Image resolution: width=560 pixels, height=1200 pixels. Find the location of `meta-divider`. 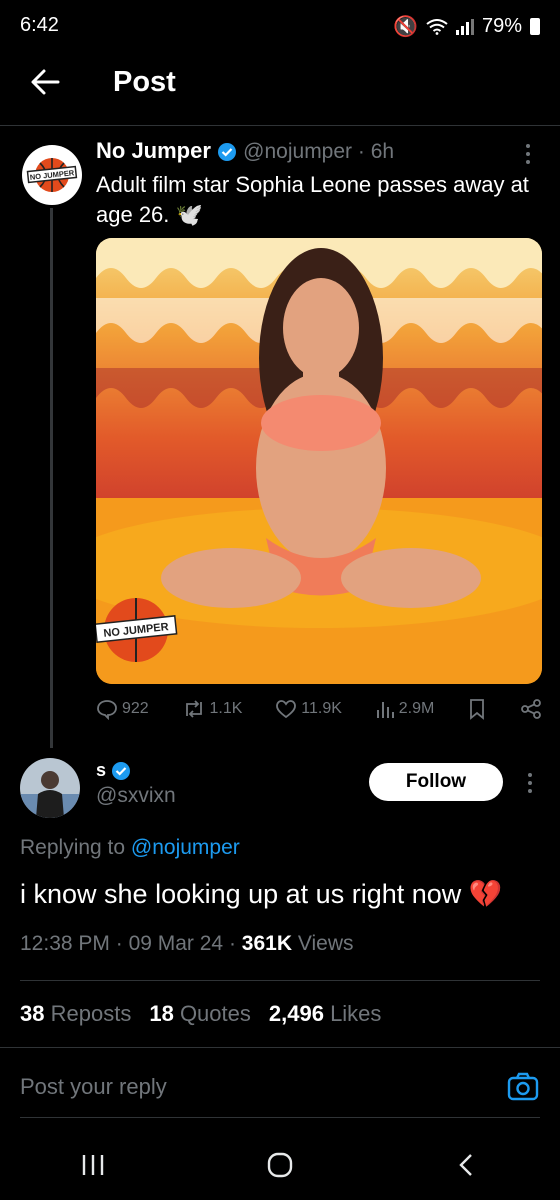

meta-divider is located at coordinates (280, 980).